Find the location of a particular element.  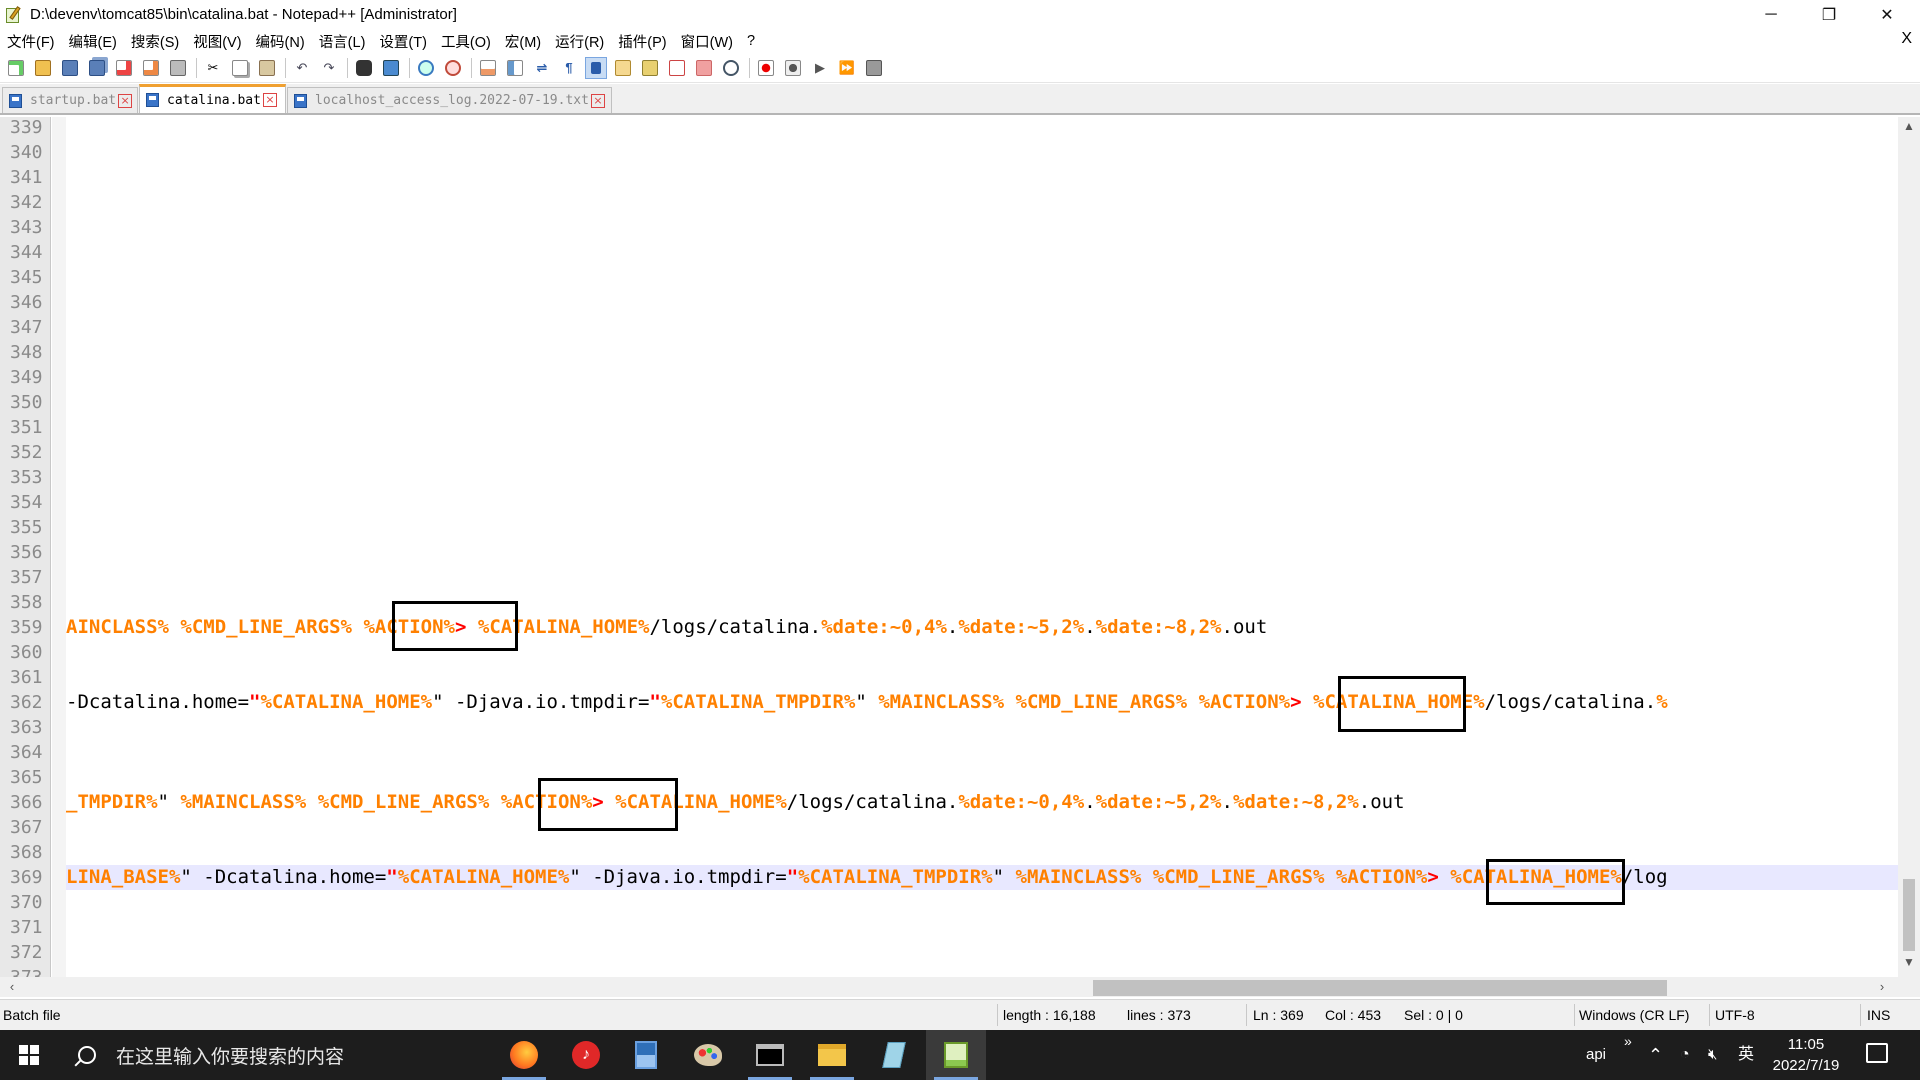

menu-help: ? is located at coordinates (751, 41).